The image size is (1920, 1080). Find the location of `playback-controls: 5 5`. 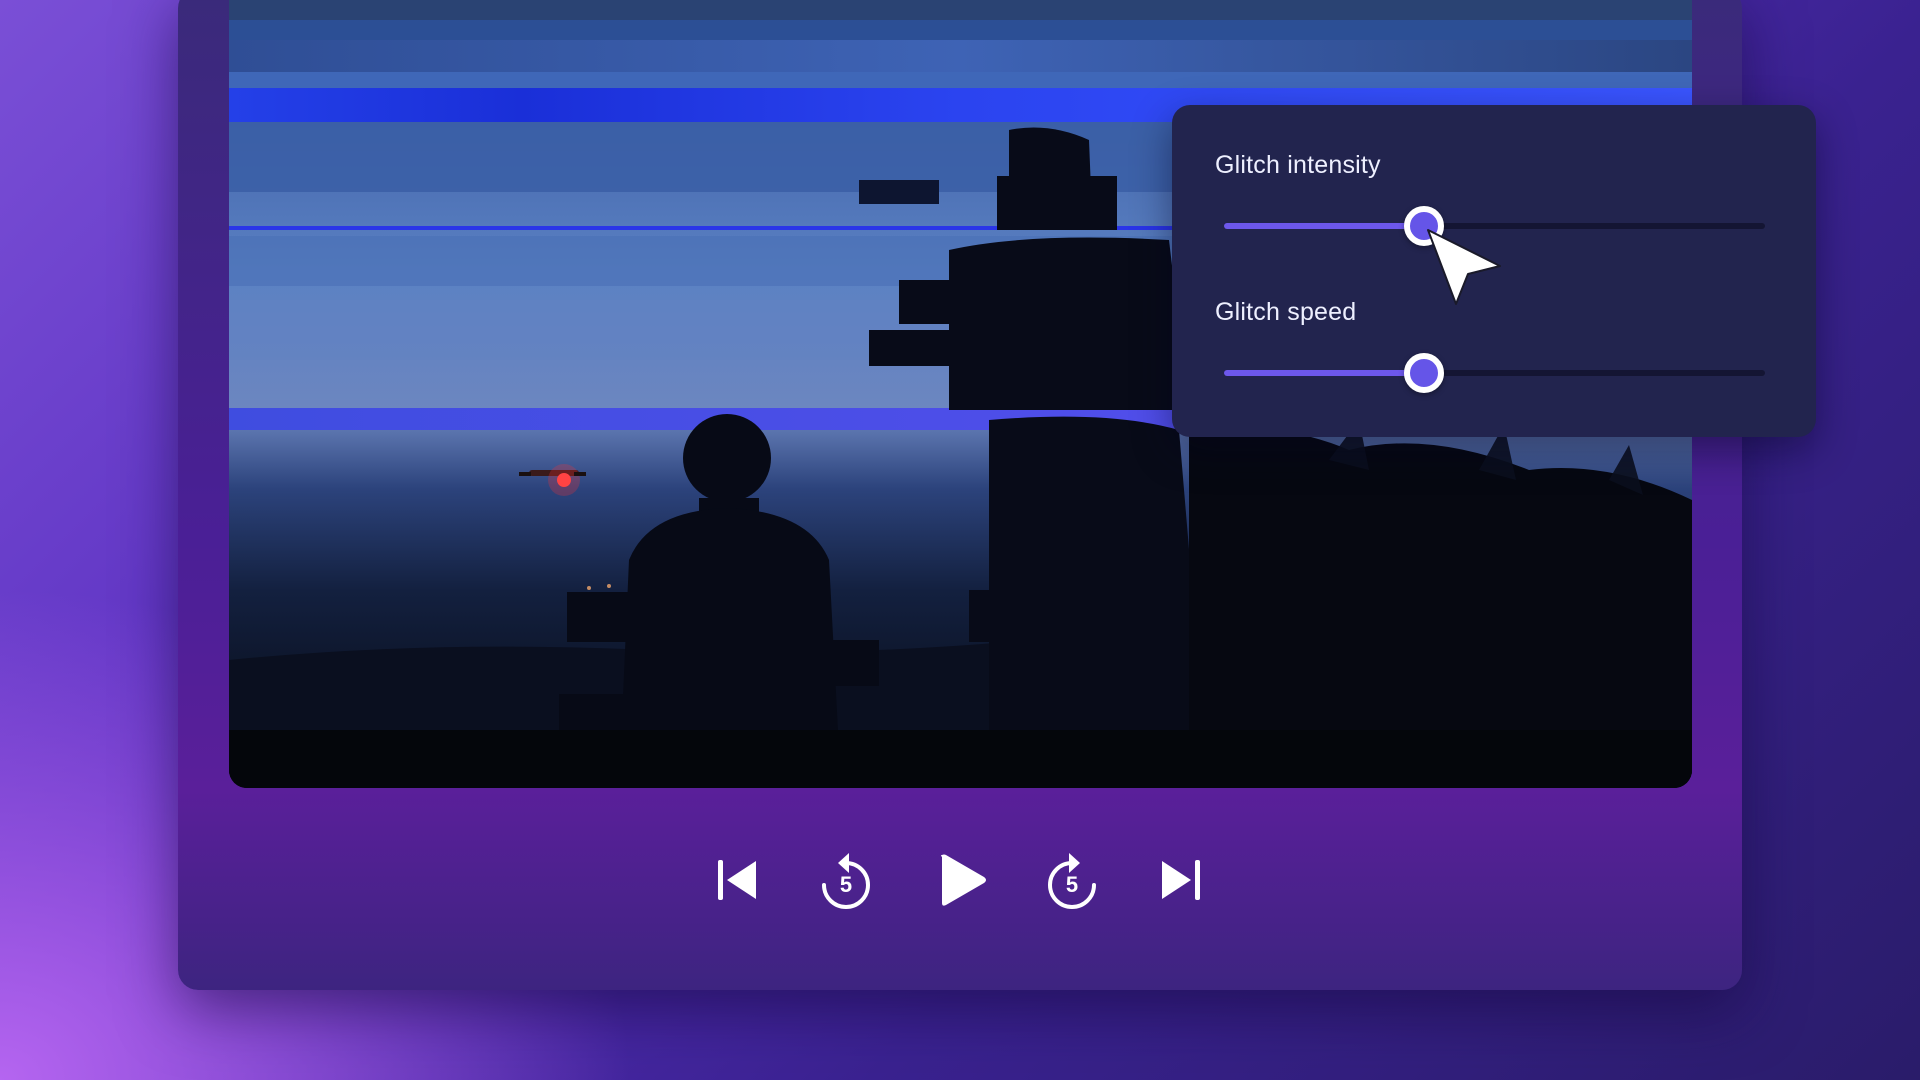

playback-controls: 5 5 is located at coordinates (960, 880).